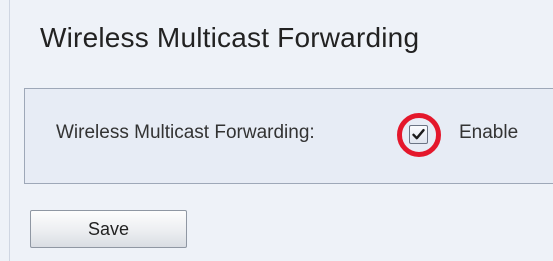 Image resolution: width=553 pixels, height=261 pixels. I want to click on save-button: Save, so click(108, 229).